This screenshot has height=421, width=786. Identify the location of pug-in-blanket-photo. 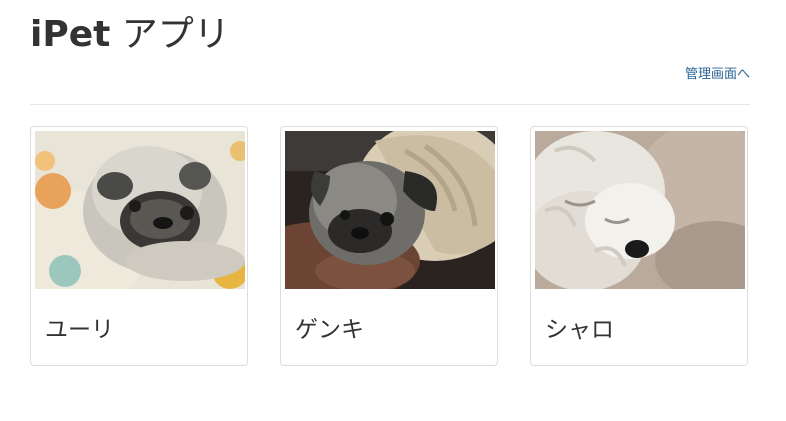
(390, 210).